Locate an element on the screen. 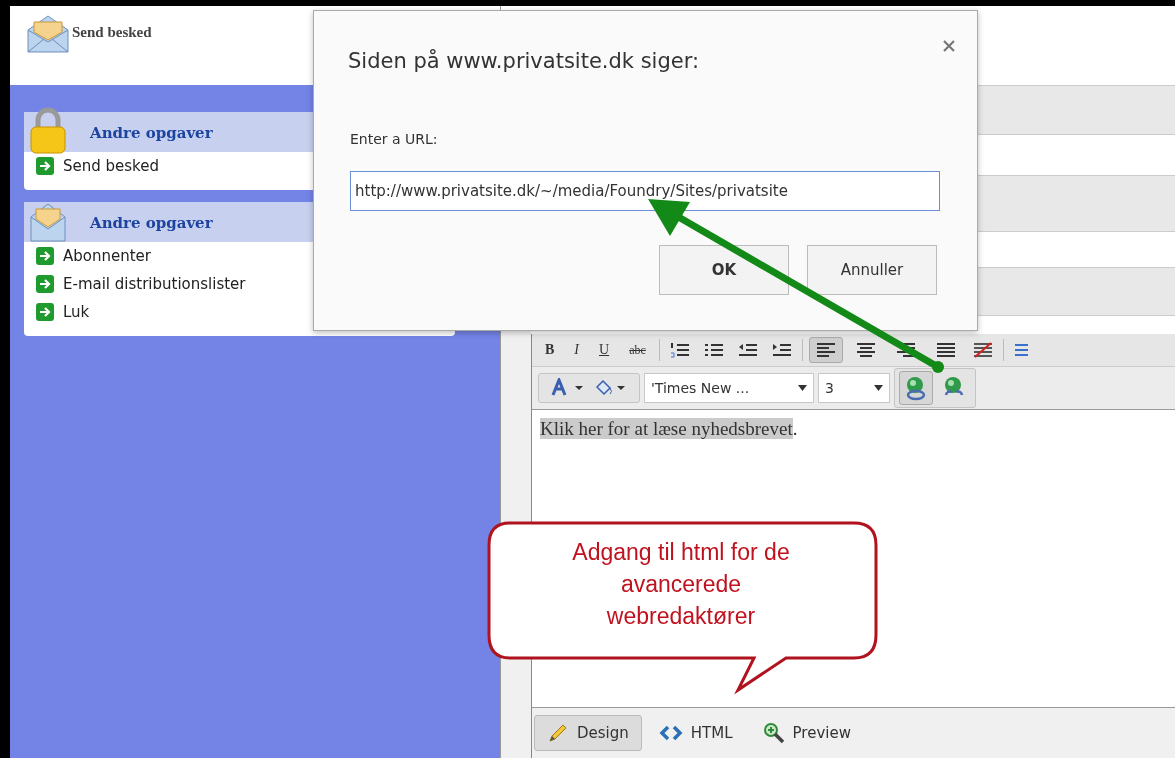 This screenshot has height=758, width=1175. code-icon is located at coordinates (670, 733).